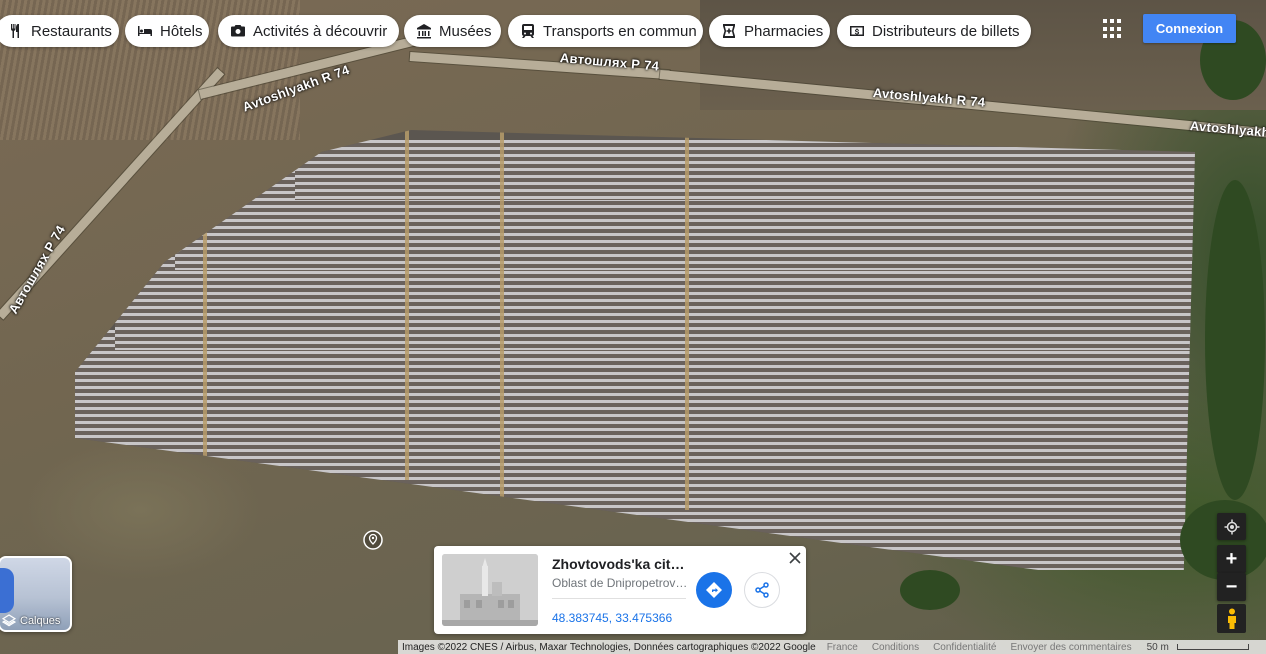 The width and height of the screenshot is (1266, 654). I want to click on layers-label-group: Calques, so click(31, 621).